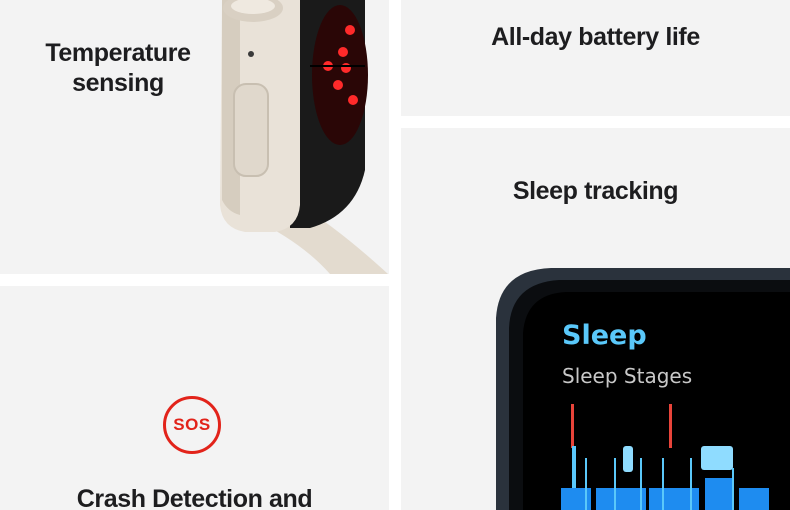 This screenshot has height=510, width=790. Describe the element at coordinates (192, 425) in the screenshot. I see `sos-icon: SOS` at that location.